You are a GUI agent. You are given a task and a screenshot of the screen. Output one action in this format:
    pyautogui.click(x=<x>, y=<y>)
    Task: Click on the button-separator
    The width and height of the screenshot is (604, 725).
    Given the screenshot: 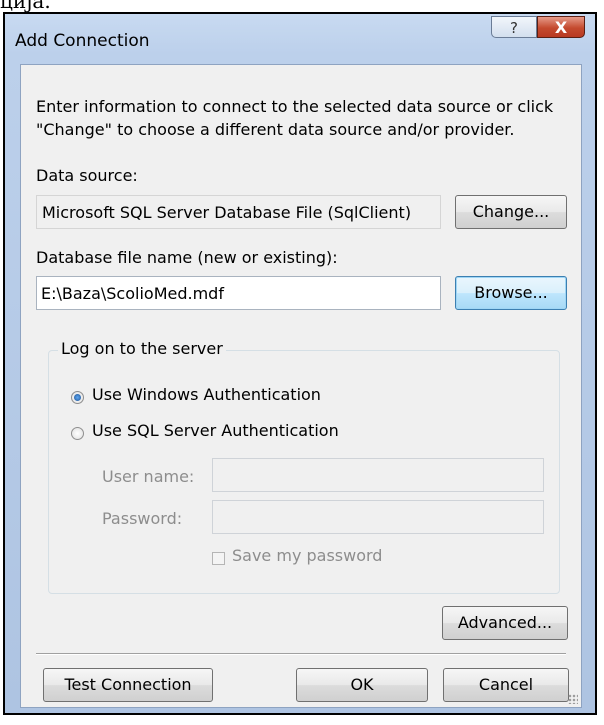 What is the action you would take?
    pyautogui.click(x=301, y=654)
    